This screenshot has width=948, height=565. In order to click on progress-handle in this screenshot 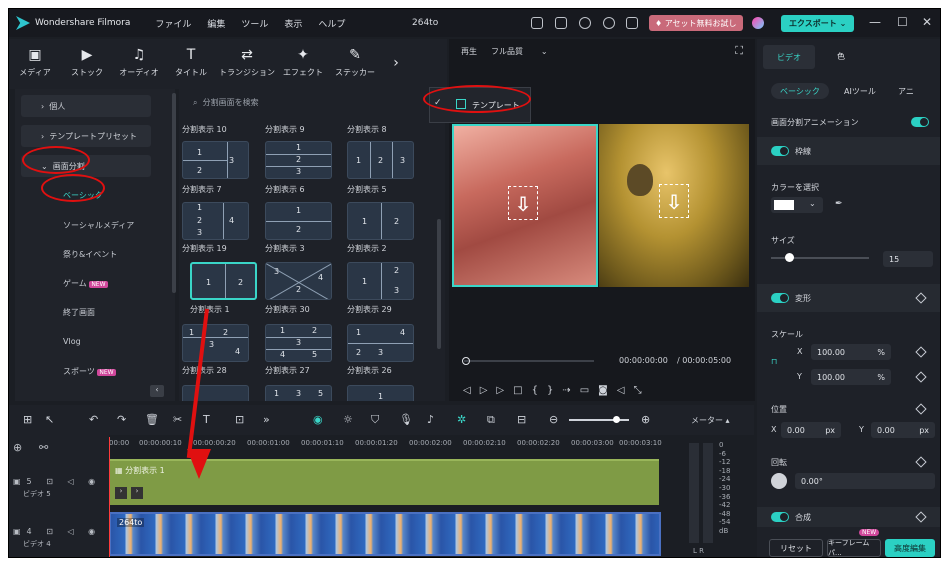, I will do `click(466, 361)`.